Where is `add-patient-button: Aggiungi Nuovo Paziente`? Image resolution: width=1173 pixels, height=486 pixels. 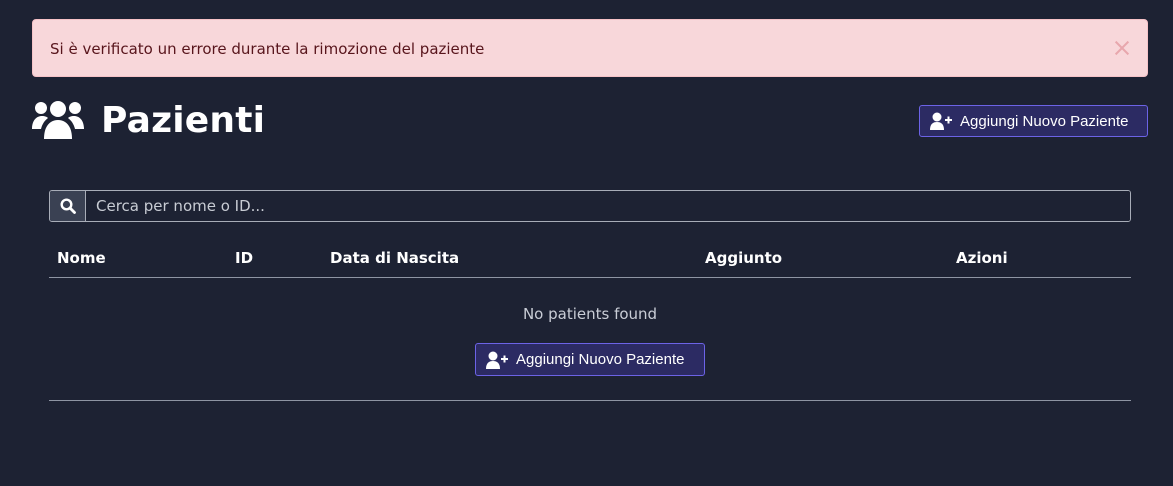
add-patient-button: Aggiungi Nuovo Paziente is located at coordinates (1033, 121).